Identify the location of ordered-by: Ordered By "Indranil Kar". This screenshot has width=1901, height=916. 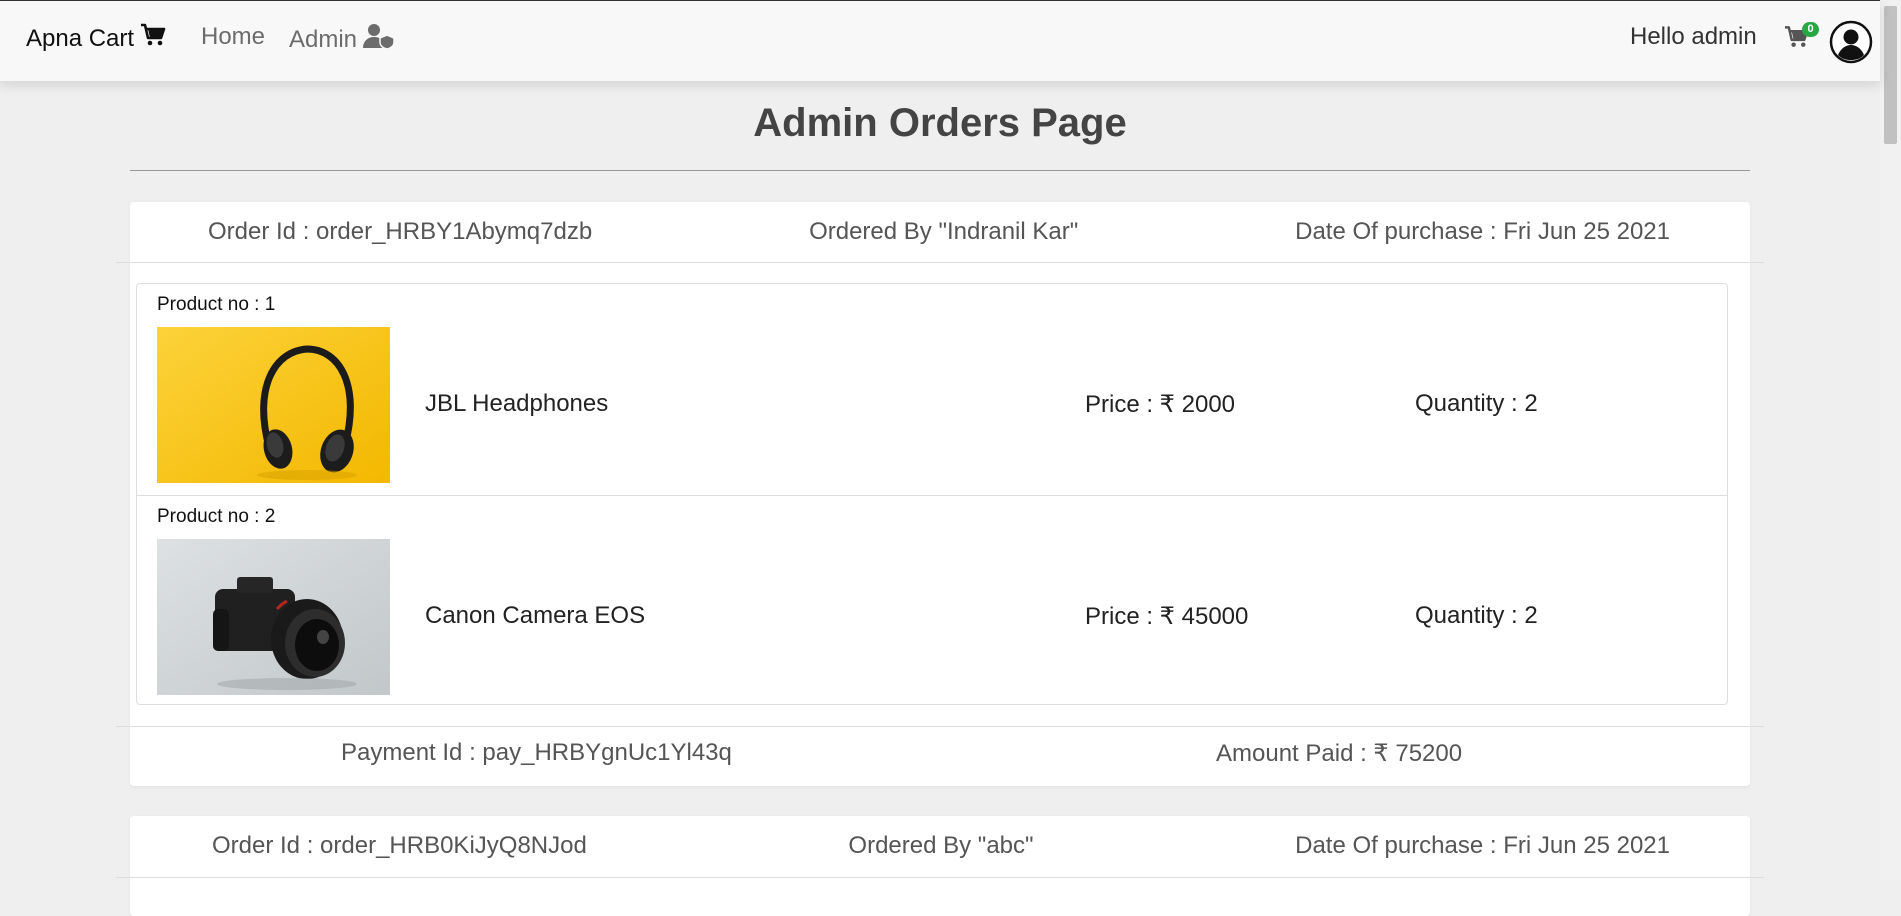
(944, 231).